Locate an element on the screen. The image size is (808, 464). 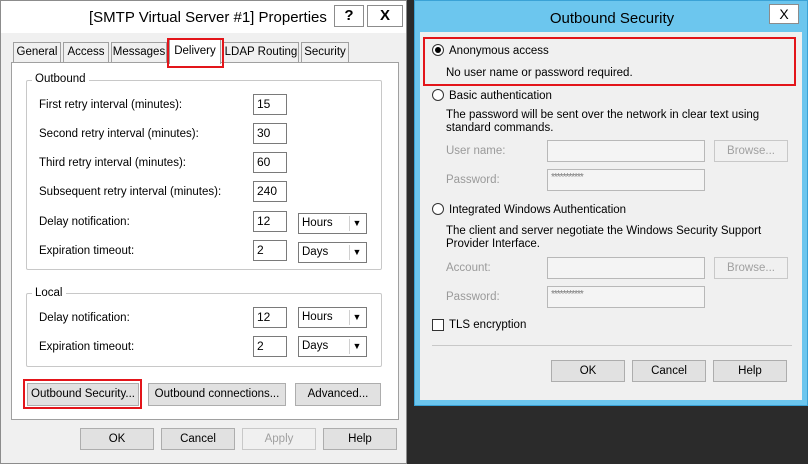
first-retry-label: First retry interval (minutes): is located at coordinates (111, 105).